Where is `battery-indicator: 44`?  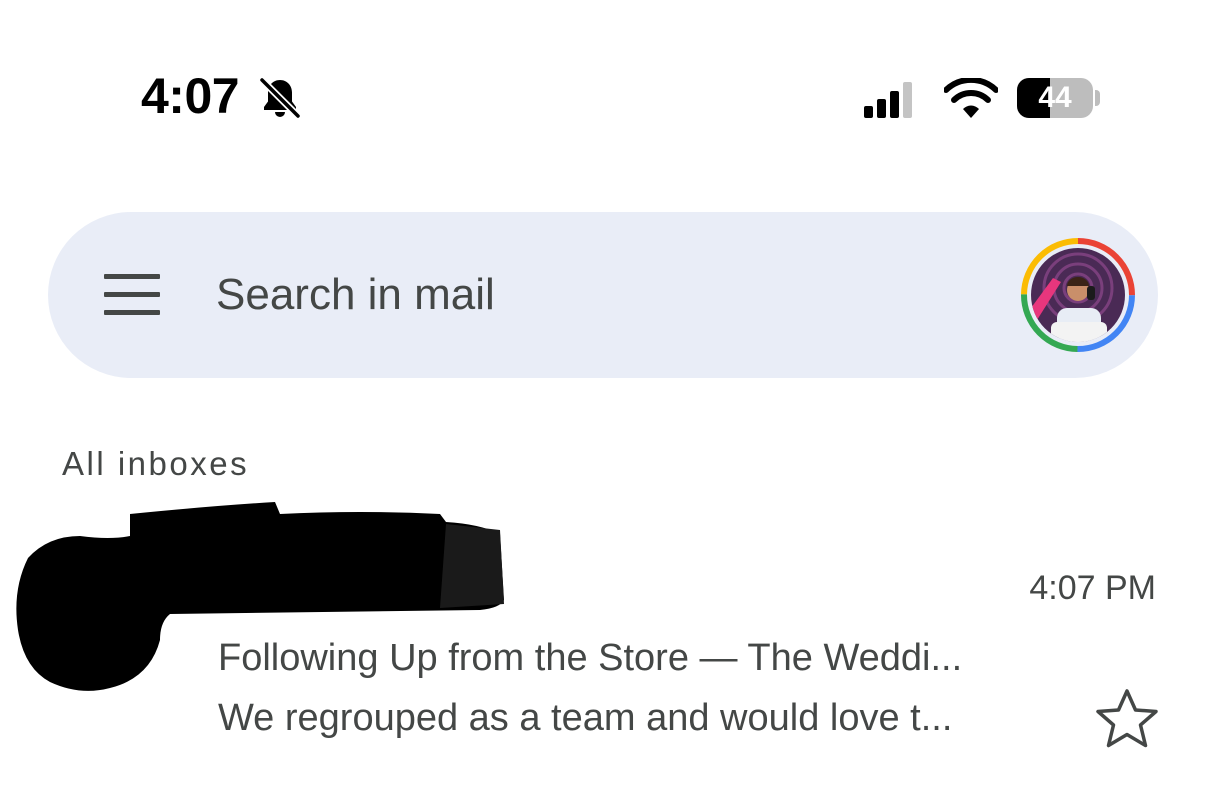 battery-indicator: 44 is located at coordinates (1055, 98).